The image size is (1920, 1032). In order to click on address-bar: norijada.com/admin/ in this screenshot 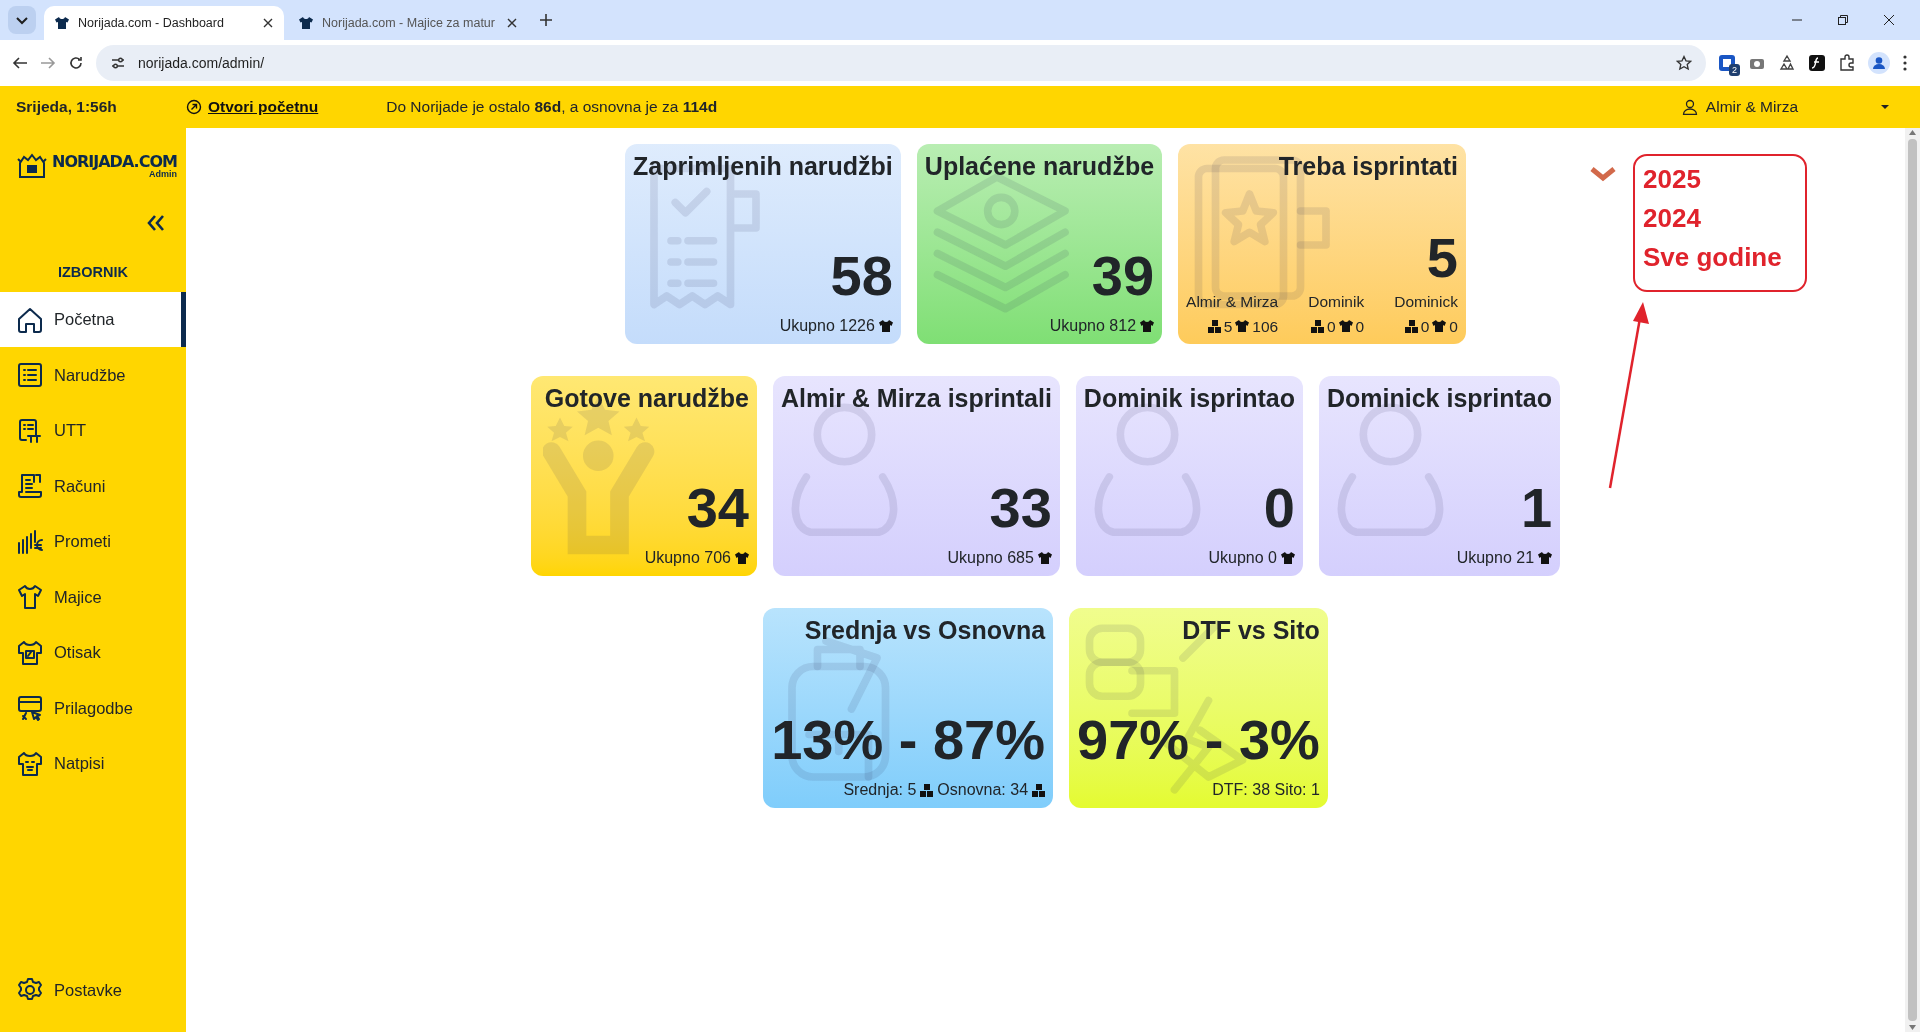, I will do `click(901, 63)`.